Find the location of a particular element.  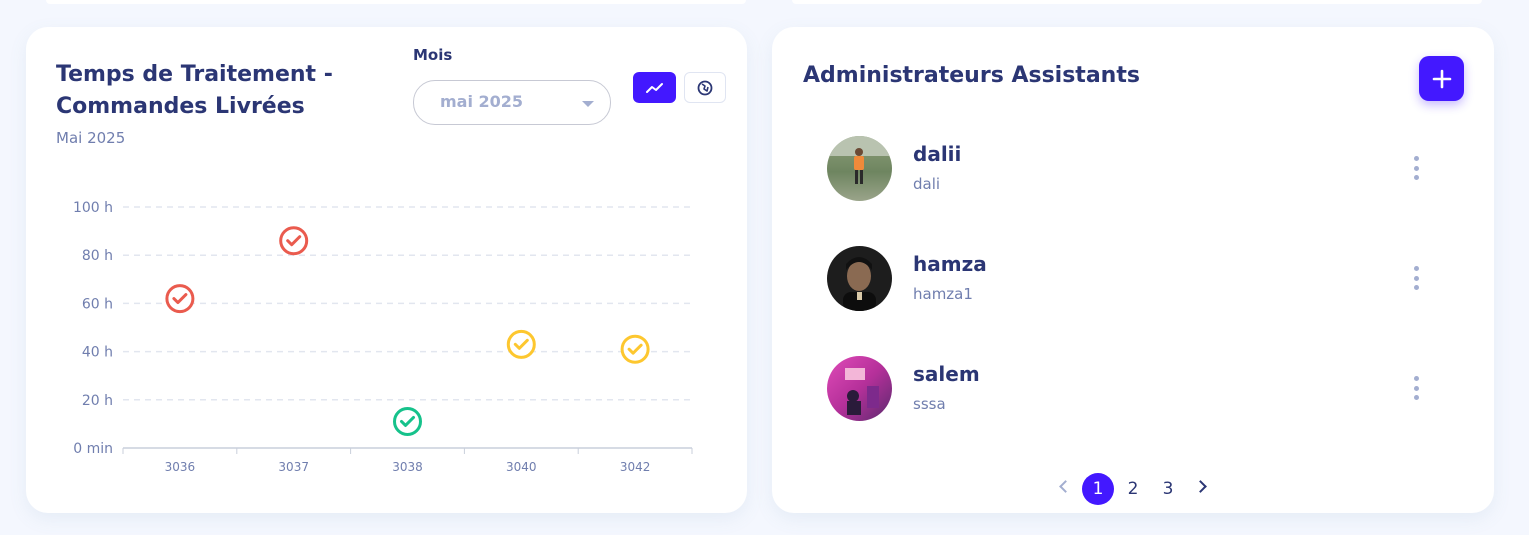

page-button-1: 1 is located at coordinates (1098, 489).